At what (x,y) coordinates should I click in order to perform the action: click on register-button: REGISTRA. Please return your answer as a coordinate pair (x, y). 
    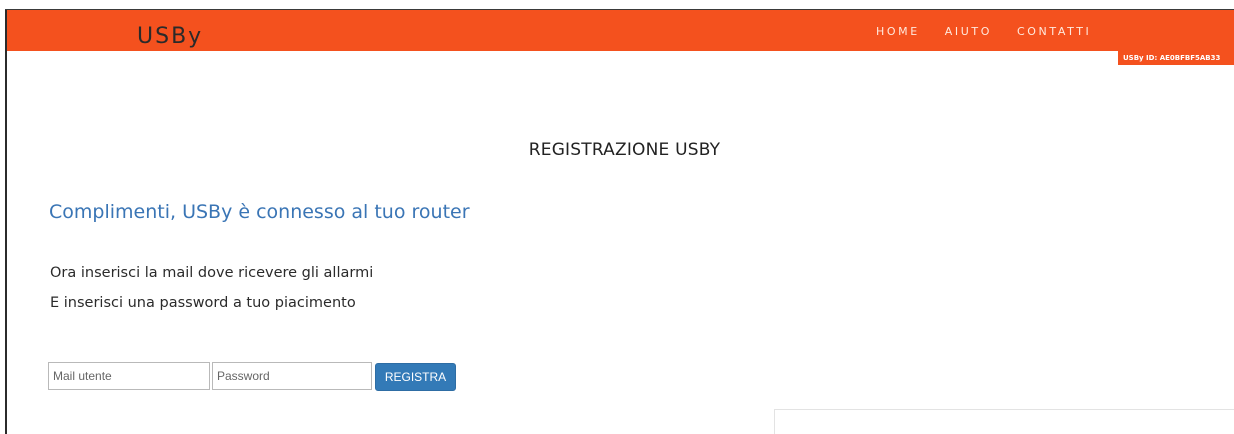
    Looking at the image, I should click on (415, 377).